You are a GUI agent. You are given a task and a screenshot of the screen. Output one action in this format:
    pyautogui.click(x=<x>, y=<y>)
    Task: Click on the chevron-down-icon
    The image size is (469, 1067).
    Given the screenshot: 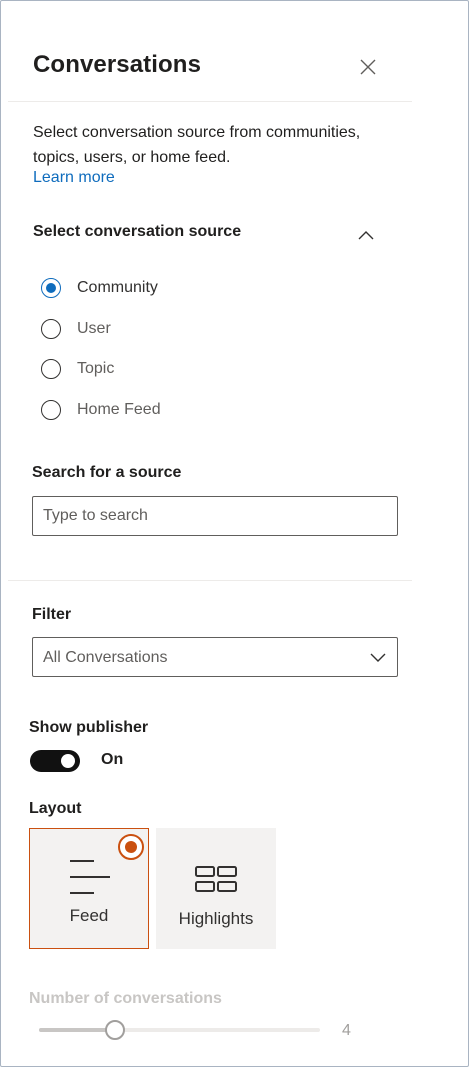 What is the action you would take?
    pyautogui.click(x=378, y=657)
    